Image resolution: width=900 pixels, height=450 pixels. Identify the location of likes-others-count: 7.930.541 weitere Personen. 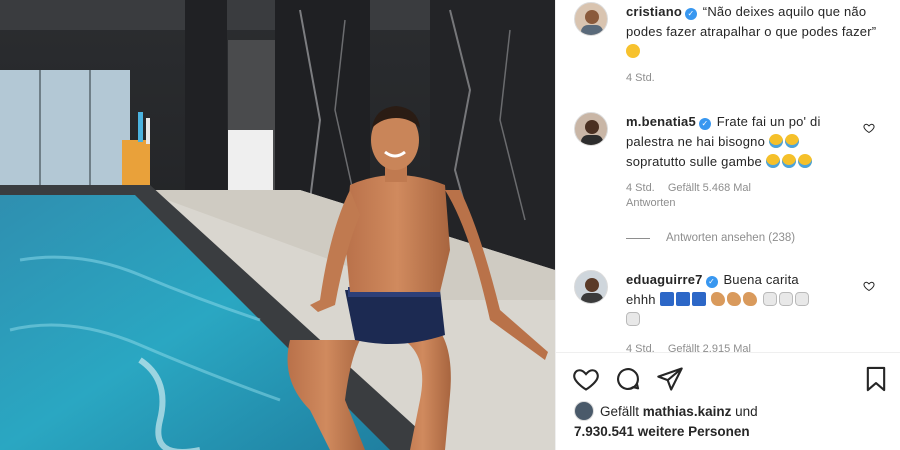
(662, 431).